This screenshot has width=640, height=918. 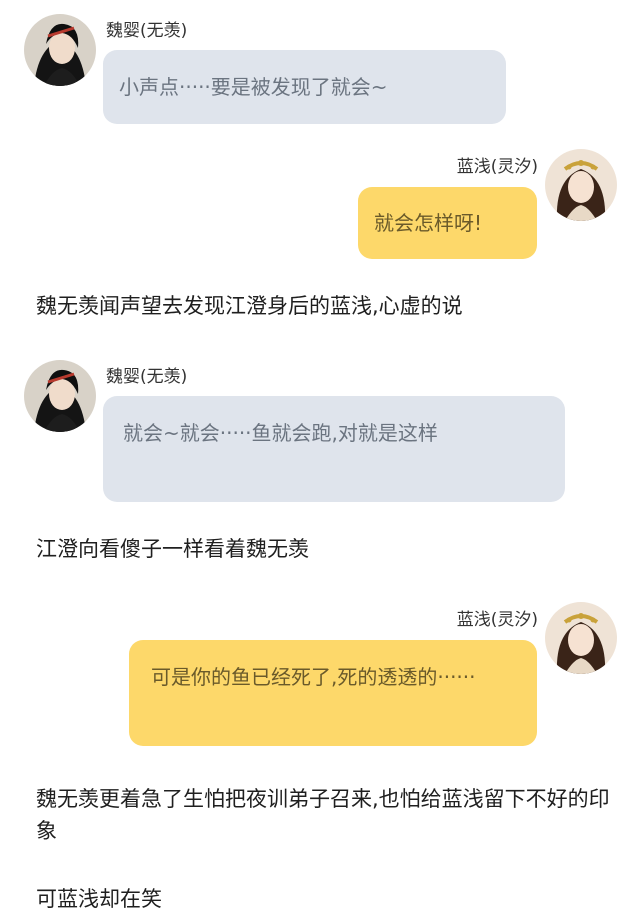 What do you see at coordinates (253, 87) in the screenshot?
I see `message-text: 小声点·····要是被发现了就会~` at bounding box center [253, 87].